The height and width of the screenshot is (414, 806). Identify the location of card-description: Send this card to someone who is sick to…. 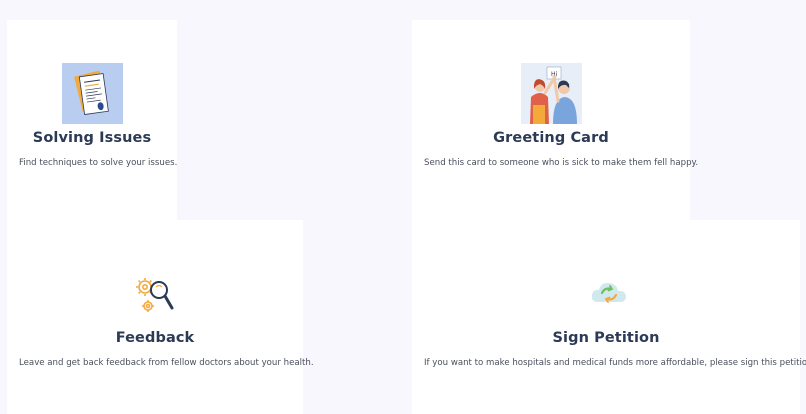
(561, 163).